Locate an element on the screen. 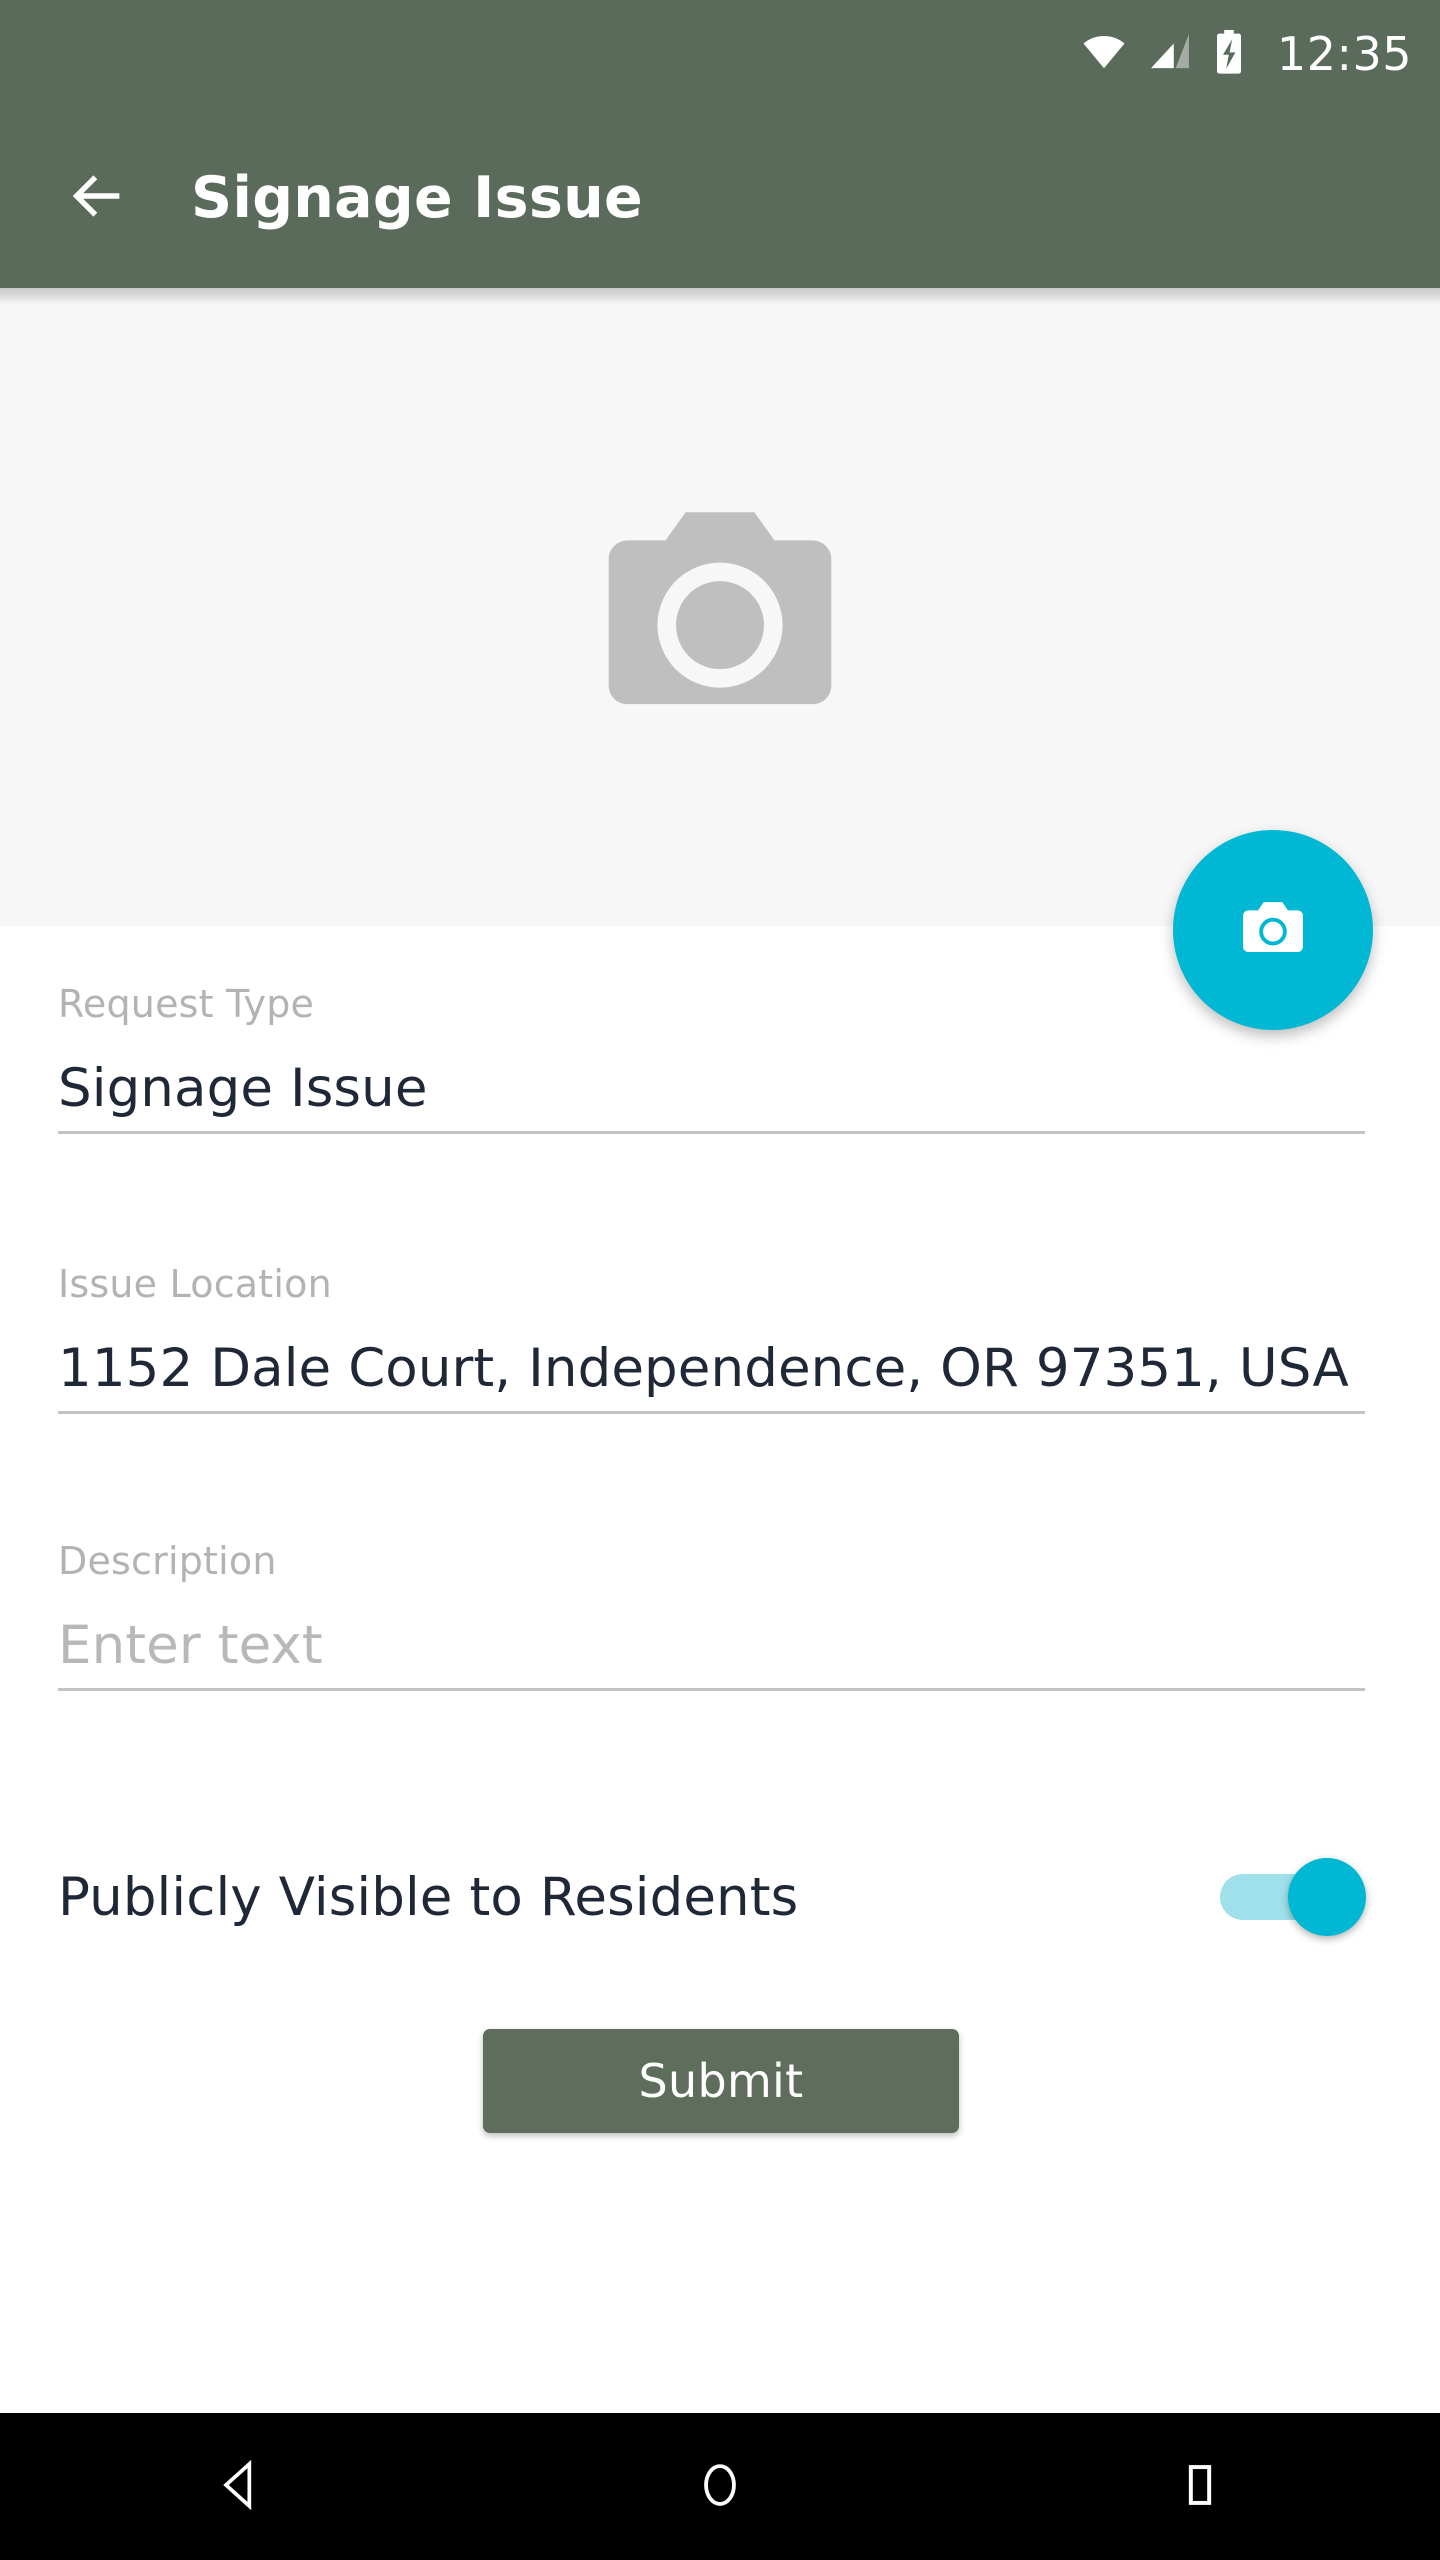 Image resolution: width=1440 pixels, height=2560 pixels. field-request-type: Request Type Signage Issue is located at coordinates (713, 1058).